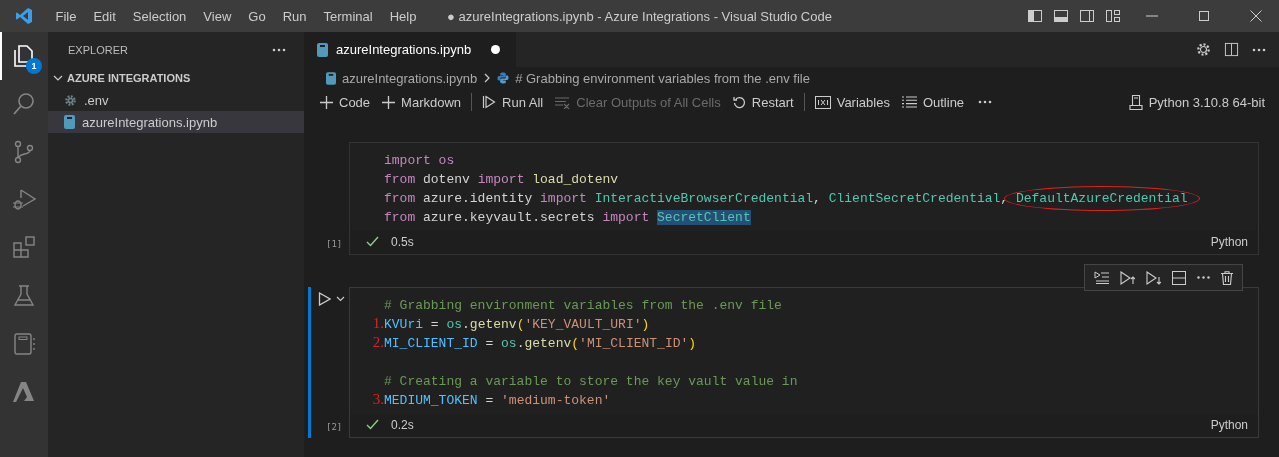  Describe the element at coordinates (1127, 277) in the screenshot. I see `execute-above-icon` at that location.